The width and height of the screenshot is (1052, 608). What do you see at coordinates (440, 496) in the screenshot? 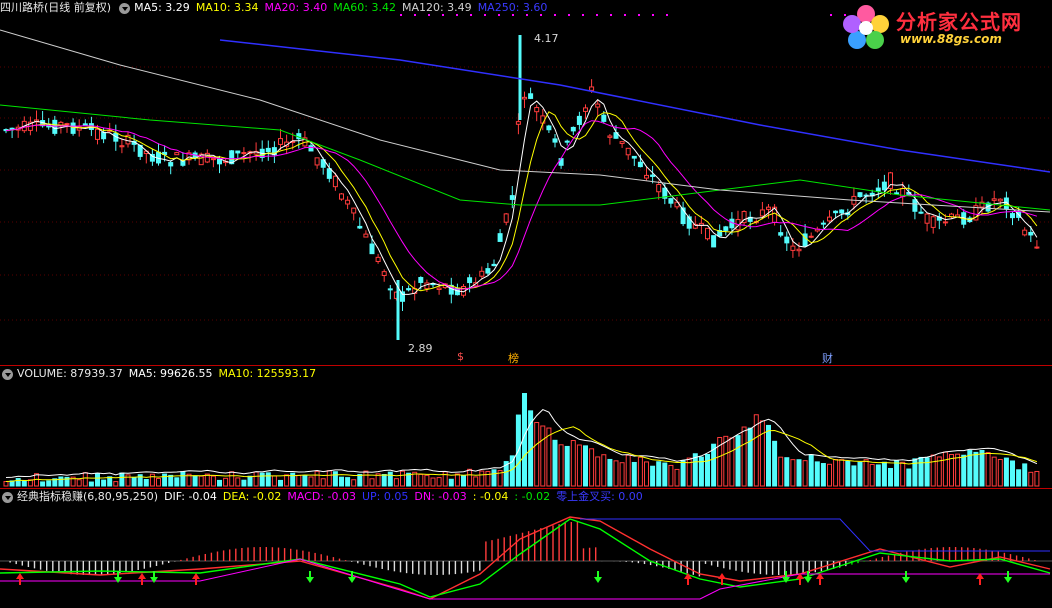
I see `dn-value: DN: -0.03` at bounding box center [440, 496].